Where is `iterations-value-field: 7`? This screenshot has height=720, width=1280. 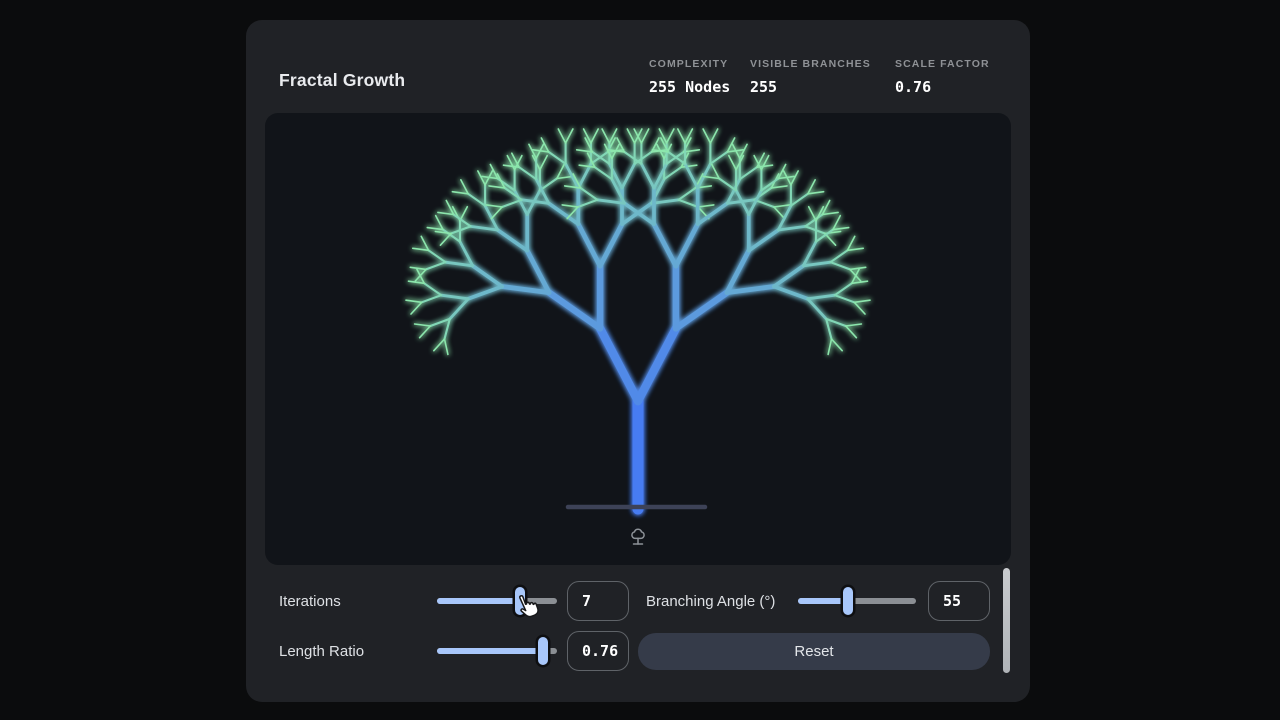 iterations-value-field: 7 is located at coordinates (598, 601).